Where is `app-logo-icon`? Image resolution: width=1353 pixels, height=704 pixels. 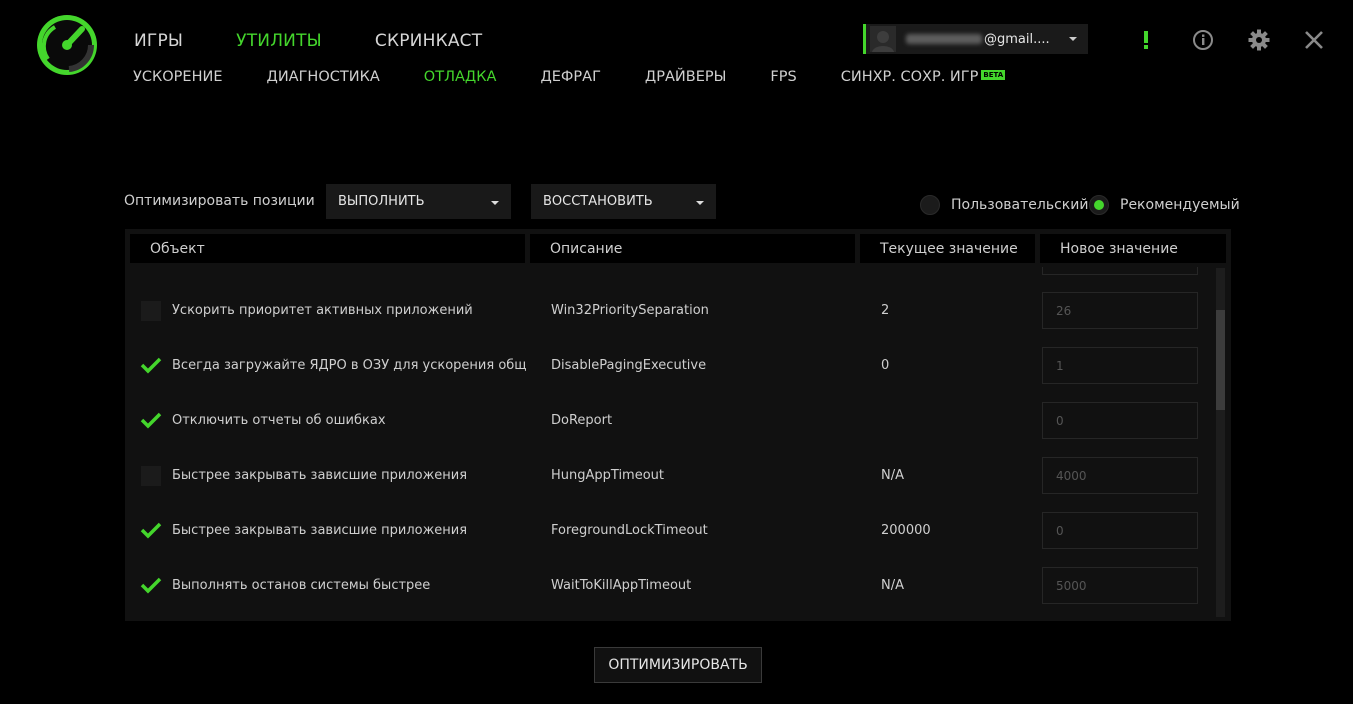 app-logo-icon is located at coordinates (67, 45).